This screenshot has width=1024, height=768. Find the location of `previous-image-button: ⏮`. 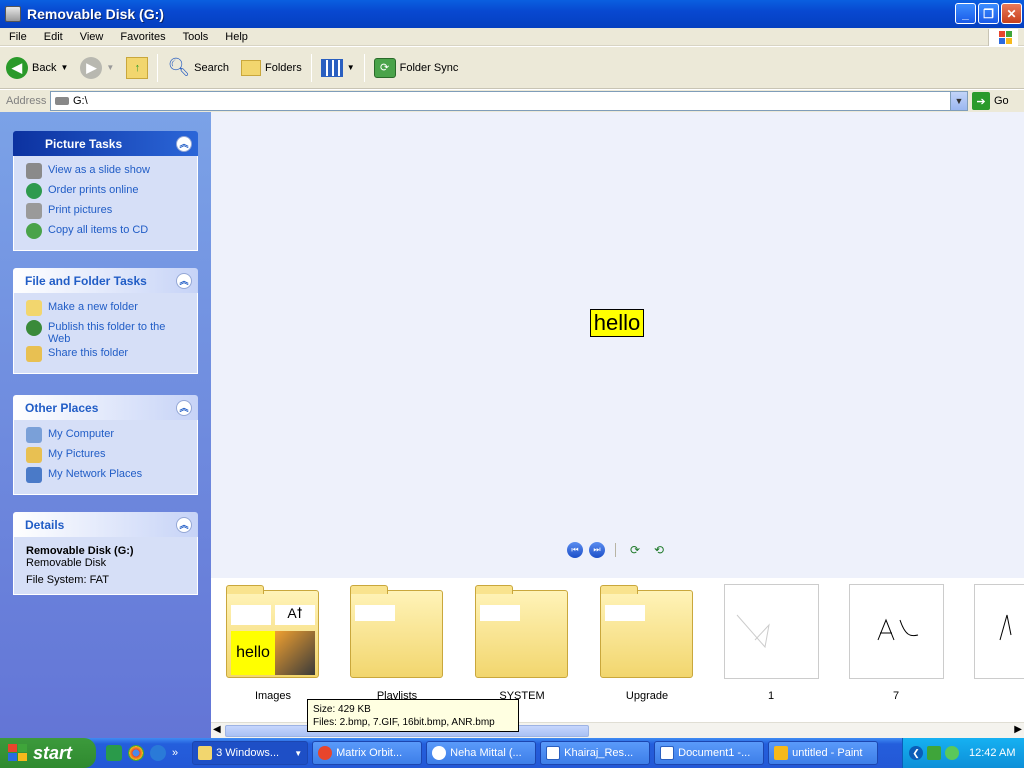

previous-image-button: ⏮ is located at coordinates (575, 550).